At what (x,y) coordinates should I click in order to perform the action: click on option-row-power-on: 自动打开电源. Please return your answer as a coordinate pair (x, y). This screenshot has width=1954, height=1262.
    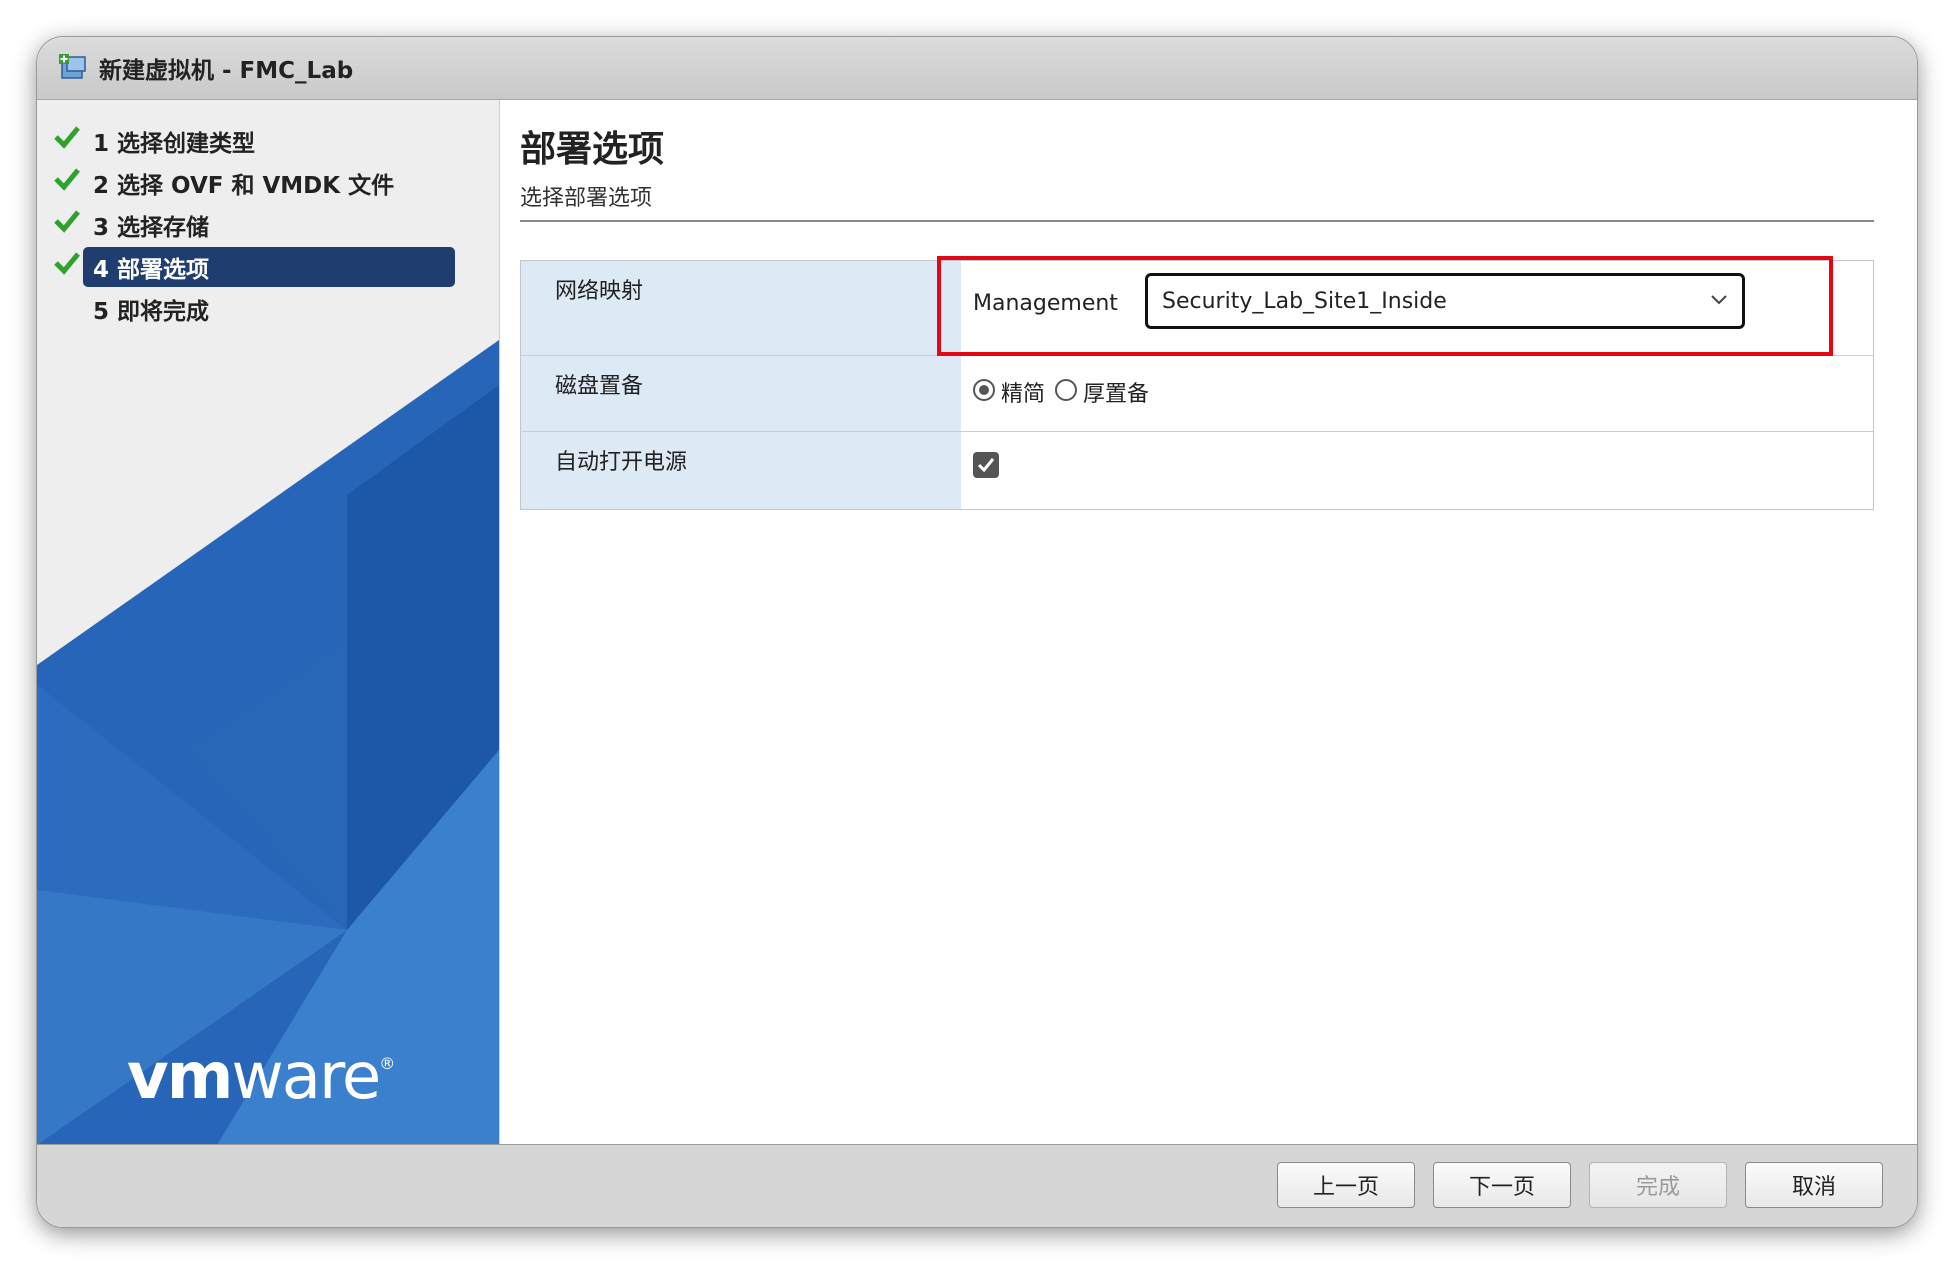
    Looking at the image, I should click on (1197, 470).